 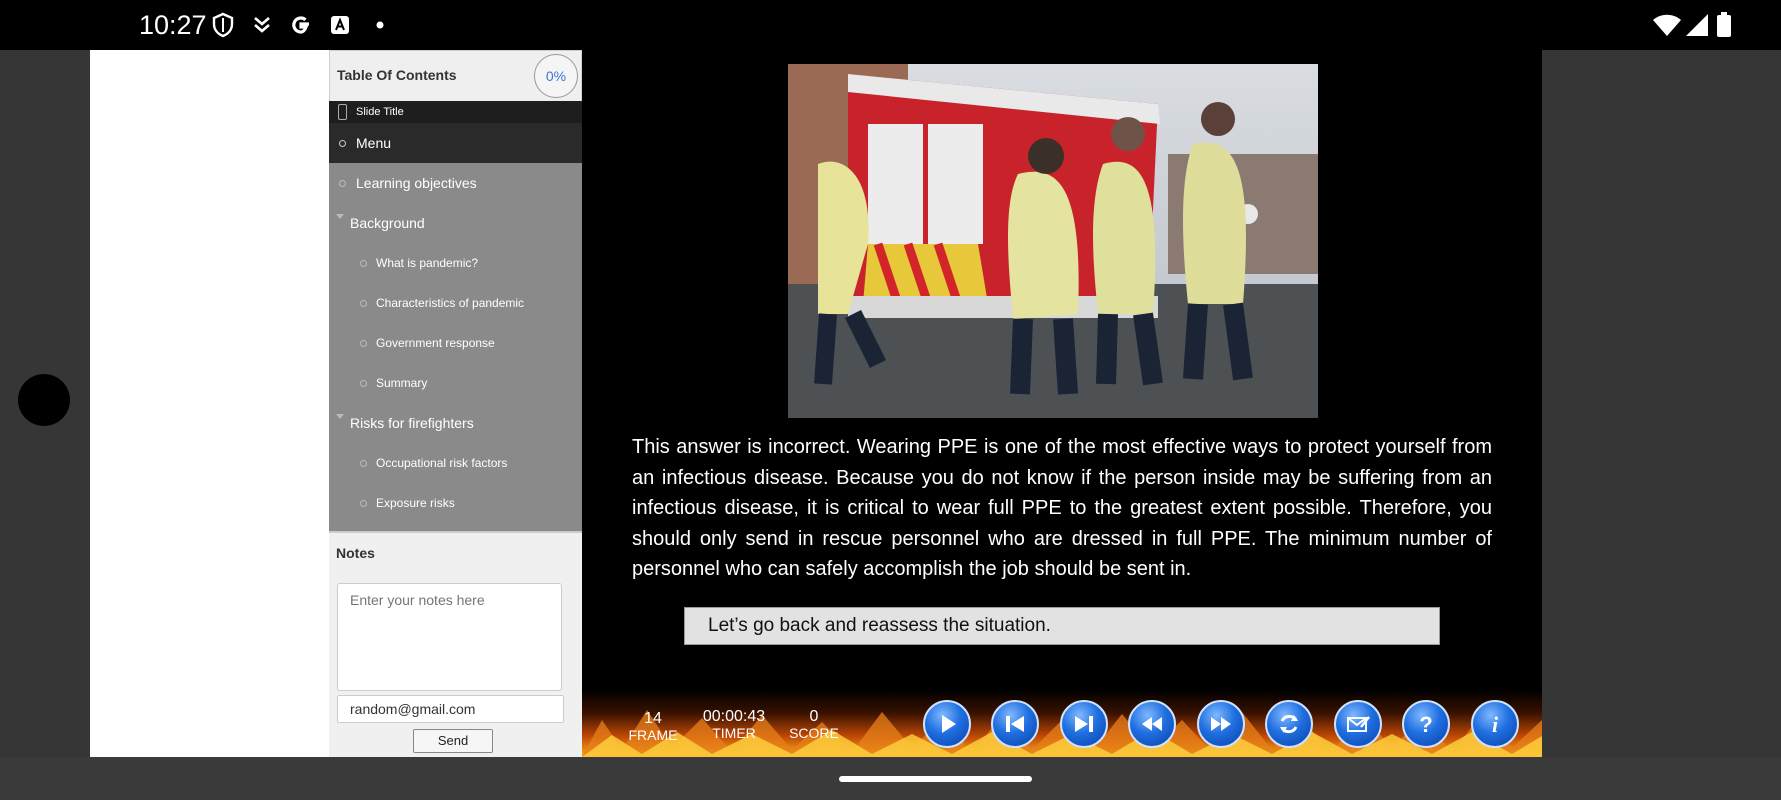 I want to click on player-control-bar: 14 FRAME 00:00:43 TIMER 0 SCORE ? i, so click(x=1062, y=723).